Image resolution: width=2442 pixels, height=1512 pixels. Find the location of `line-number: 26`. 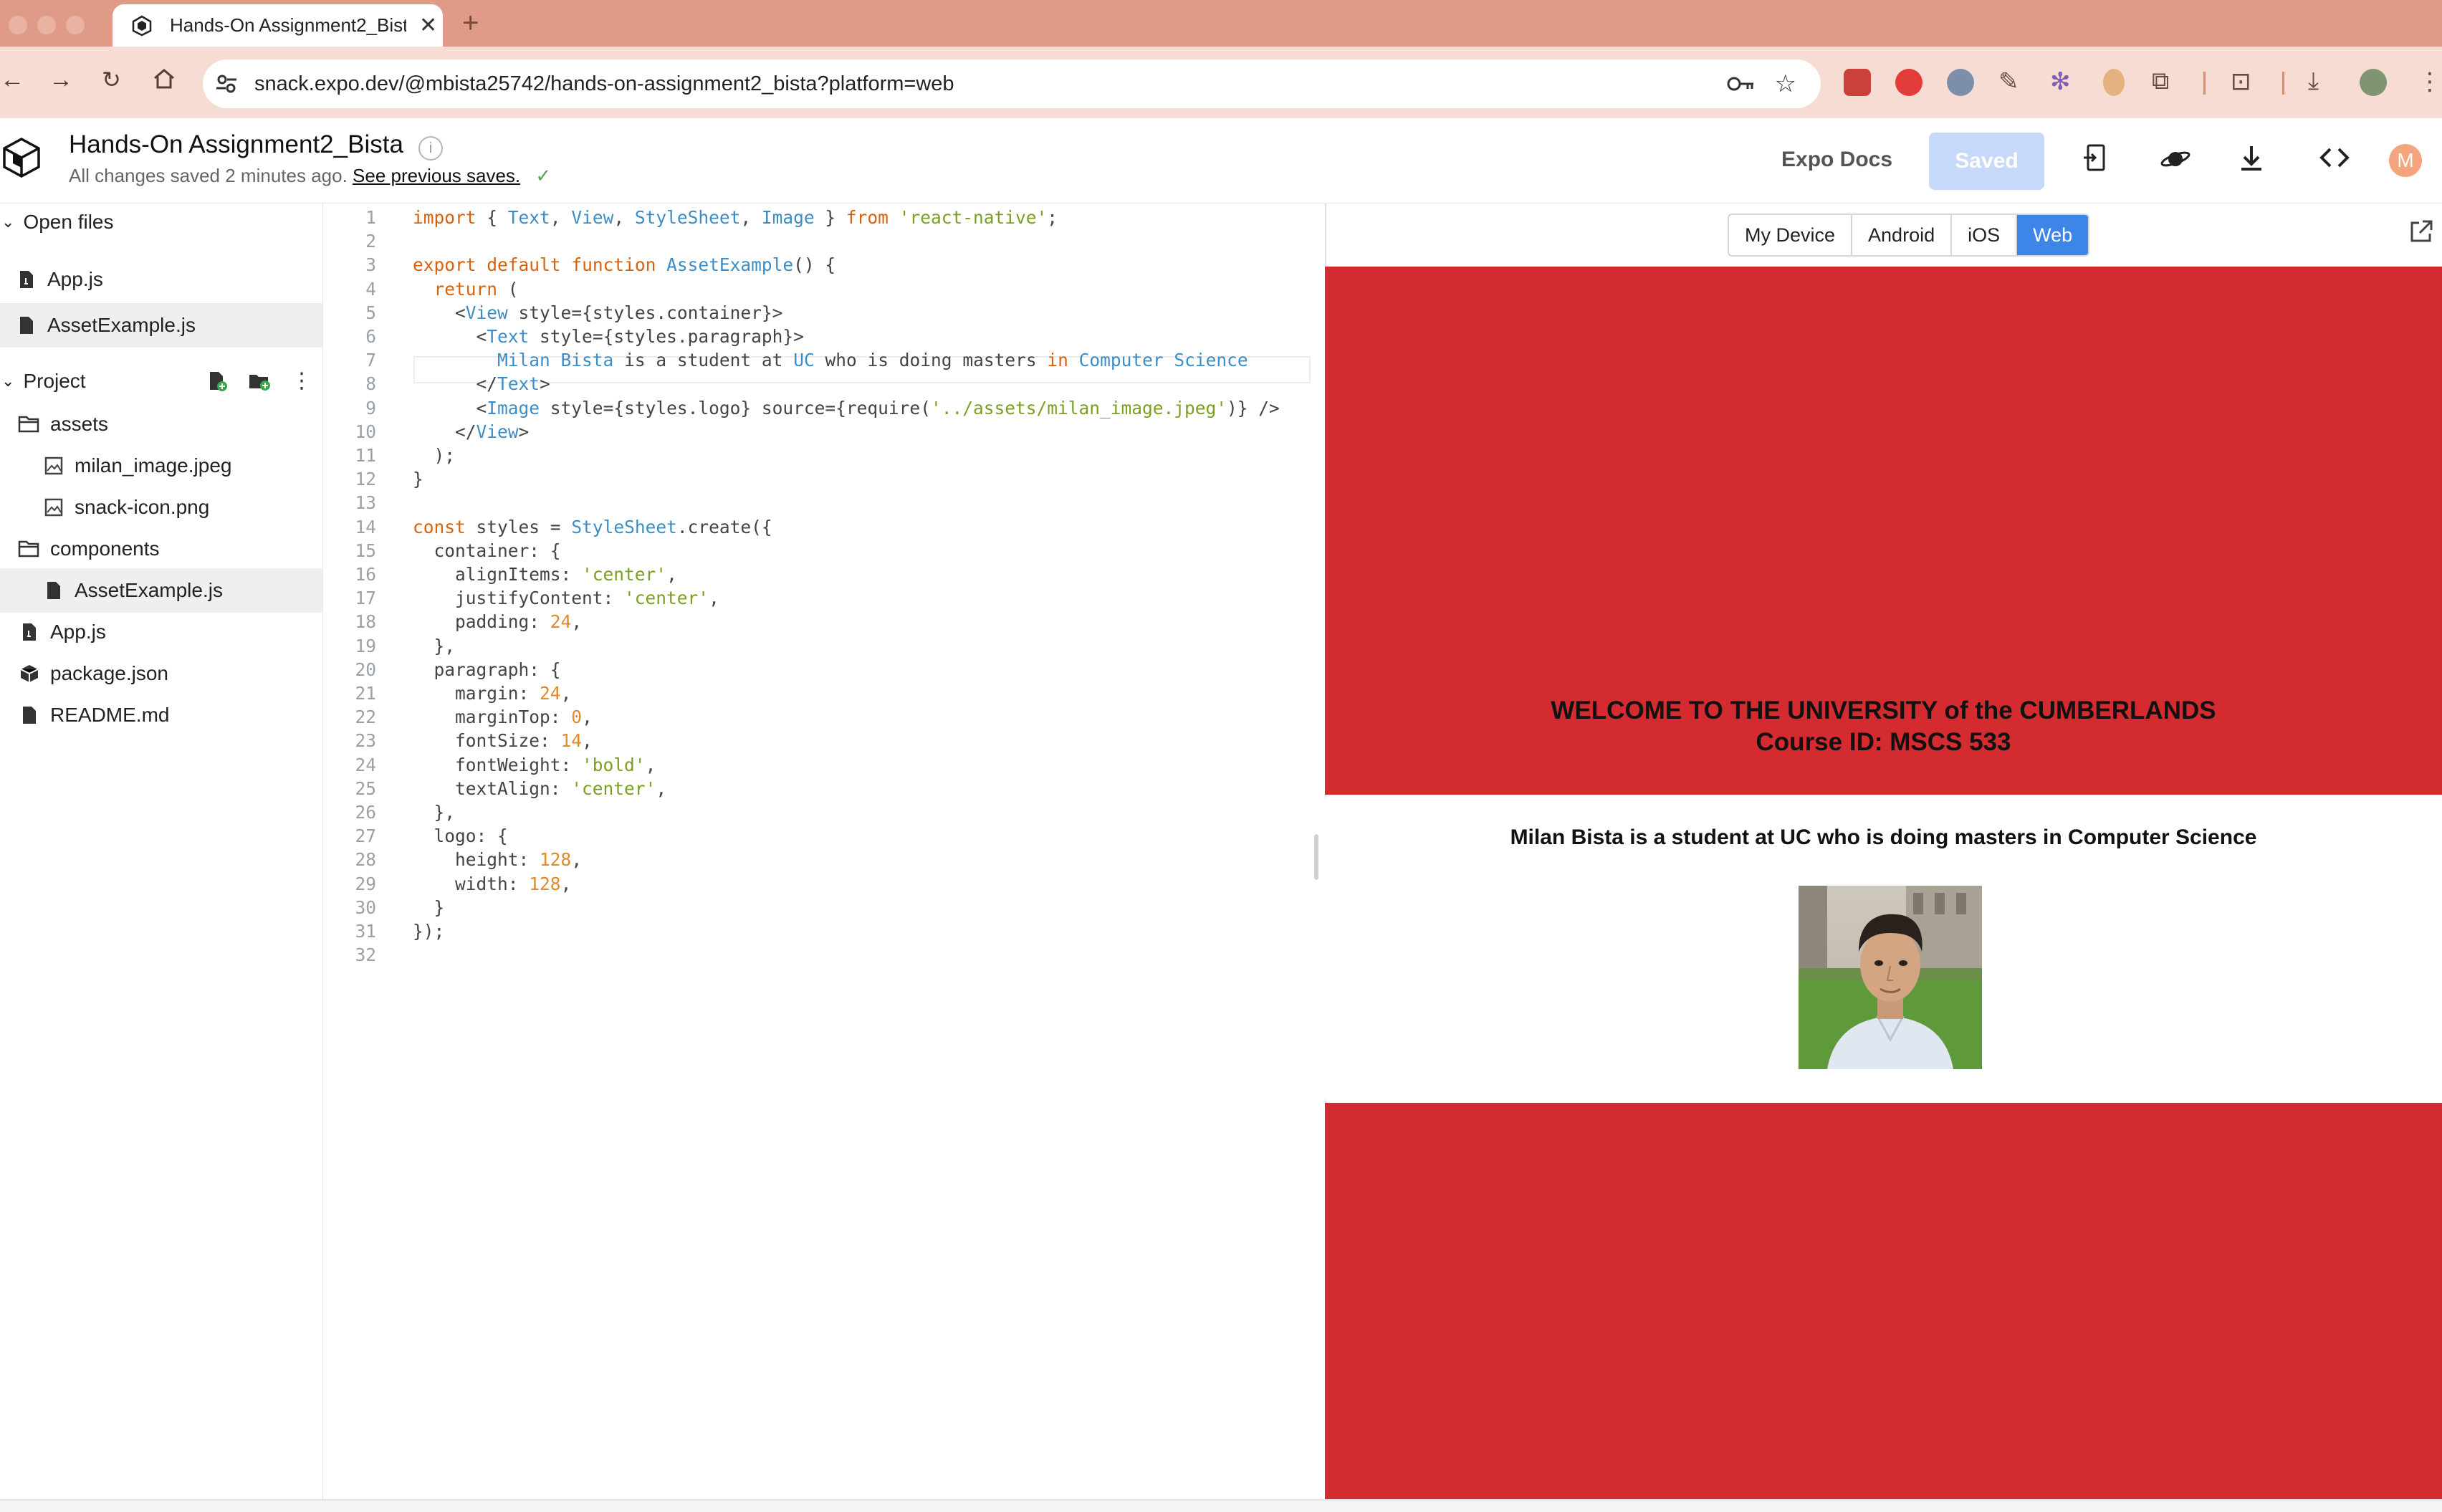

line-number: 26 is located at coordinates (365, 812).